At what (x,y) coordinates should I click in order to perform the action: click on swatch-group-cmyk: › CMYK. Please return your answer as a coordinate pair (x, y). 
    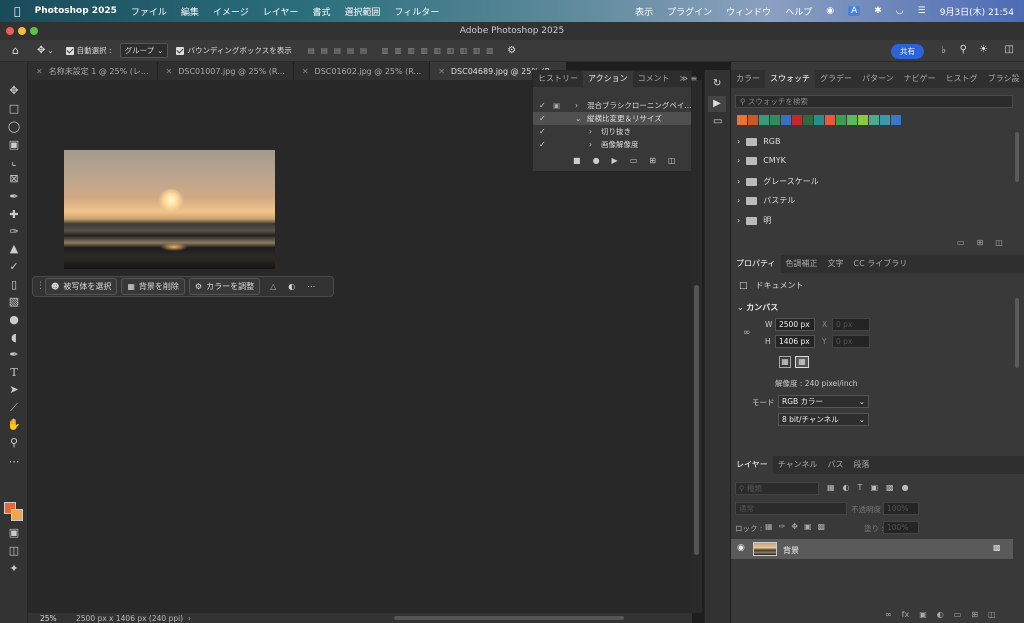
    Looking at the image, I should click on (761, 160).